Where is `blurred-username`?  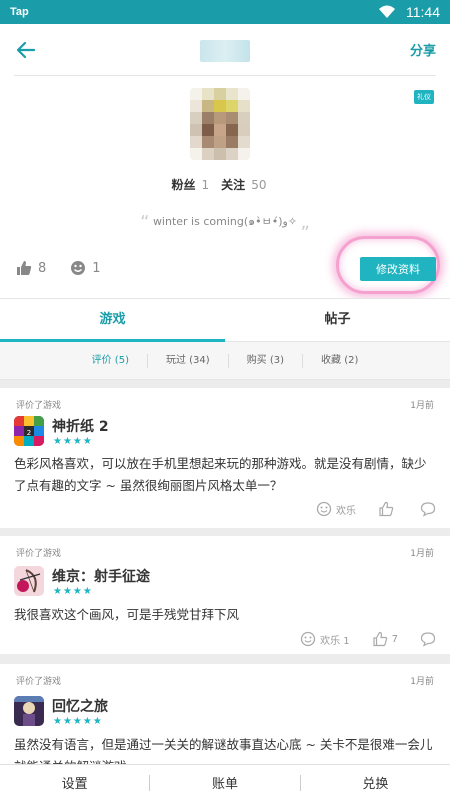
blurred-username is located at coordinates (225, 51).